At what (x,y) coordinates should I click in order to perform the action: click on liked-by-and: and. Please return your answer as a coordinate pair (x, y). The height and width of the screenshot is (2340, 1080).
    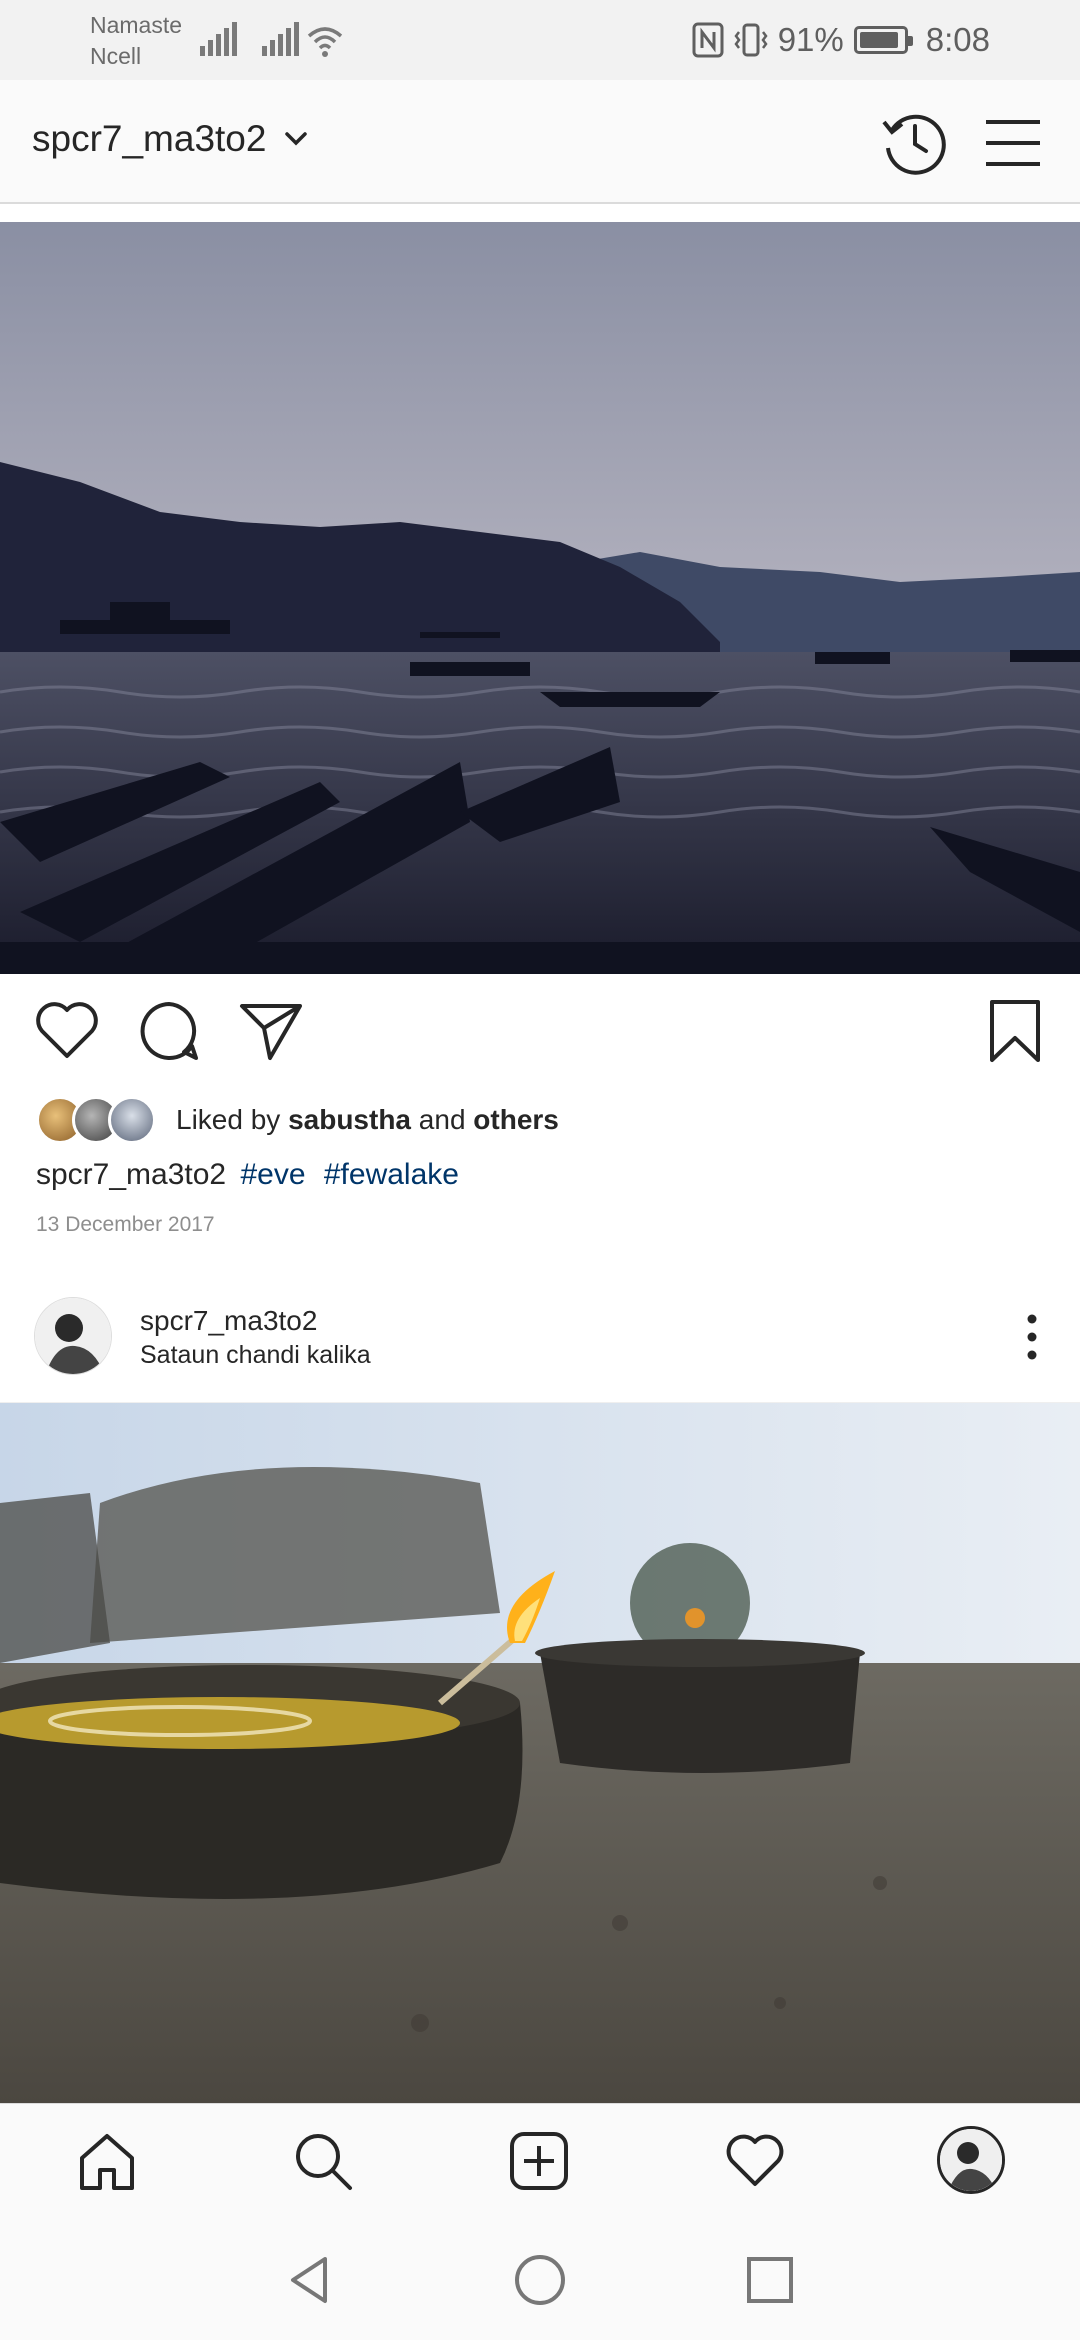
    Looking at the image, I should click on (442, 1119).